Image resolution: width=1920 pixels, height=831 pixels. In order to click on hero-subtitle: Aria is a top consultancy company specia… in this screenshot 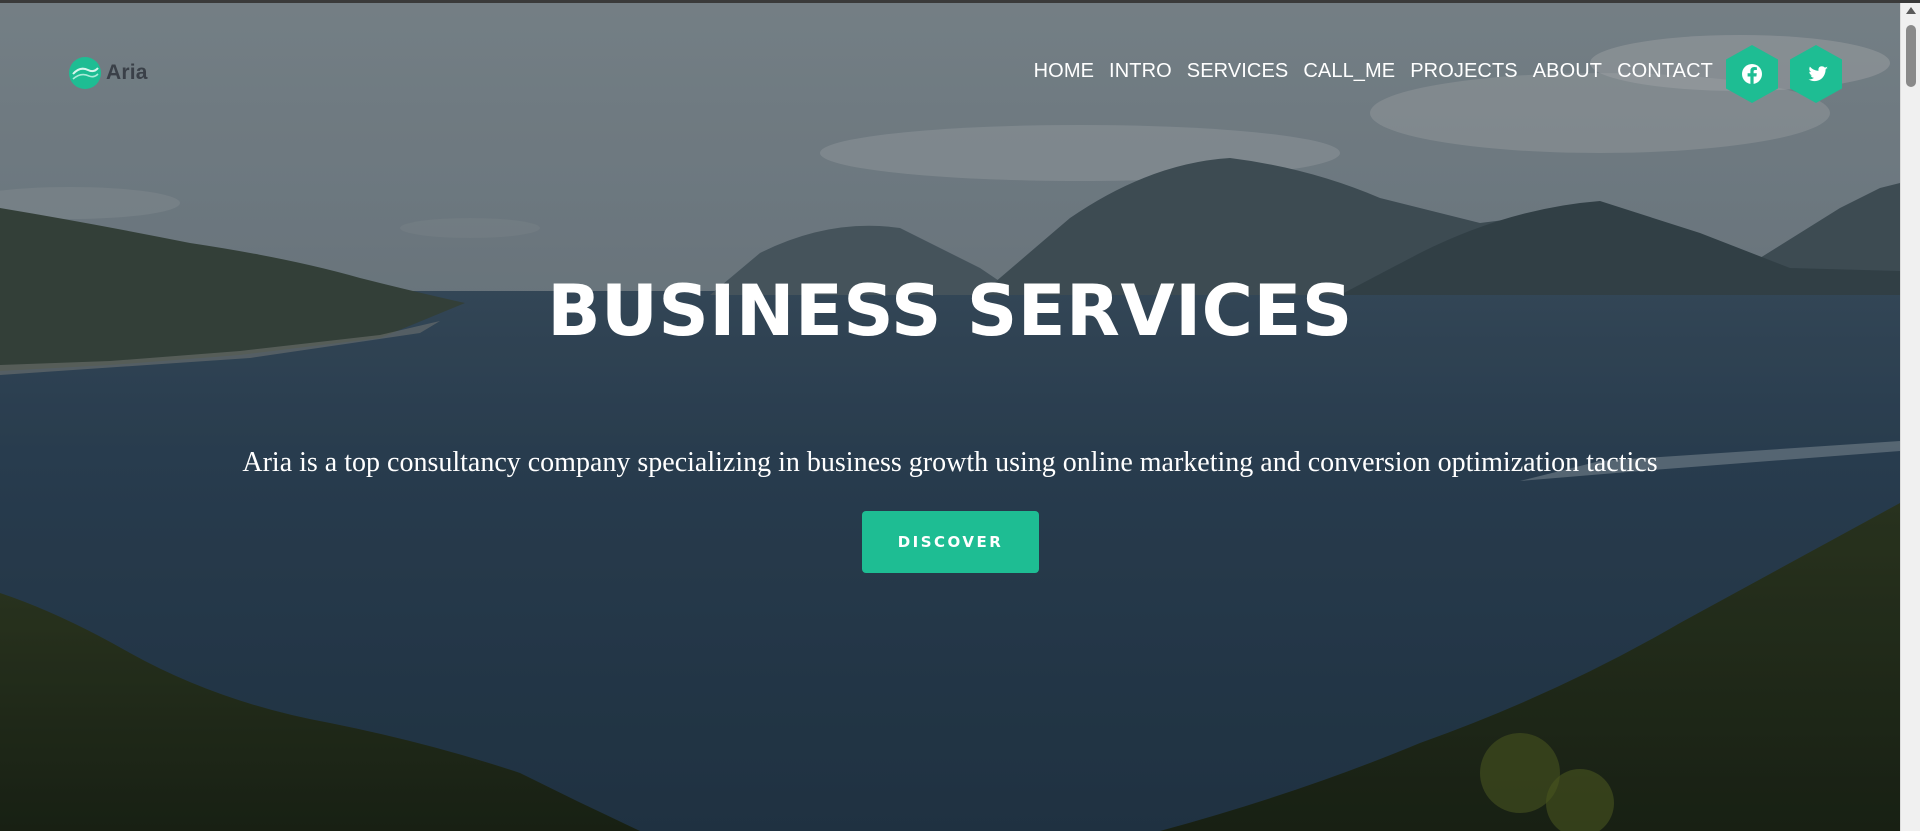, I will do `click(950, 462)`.